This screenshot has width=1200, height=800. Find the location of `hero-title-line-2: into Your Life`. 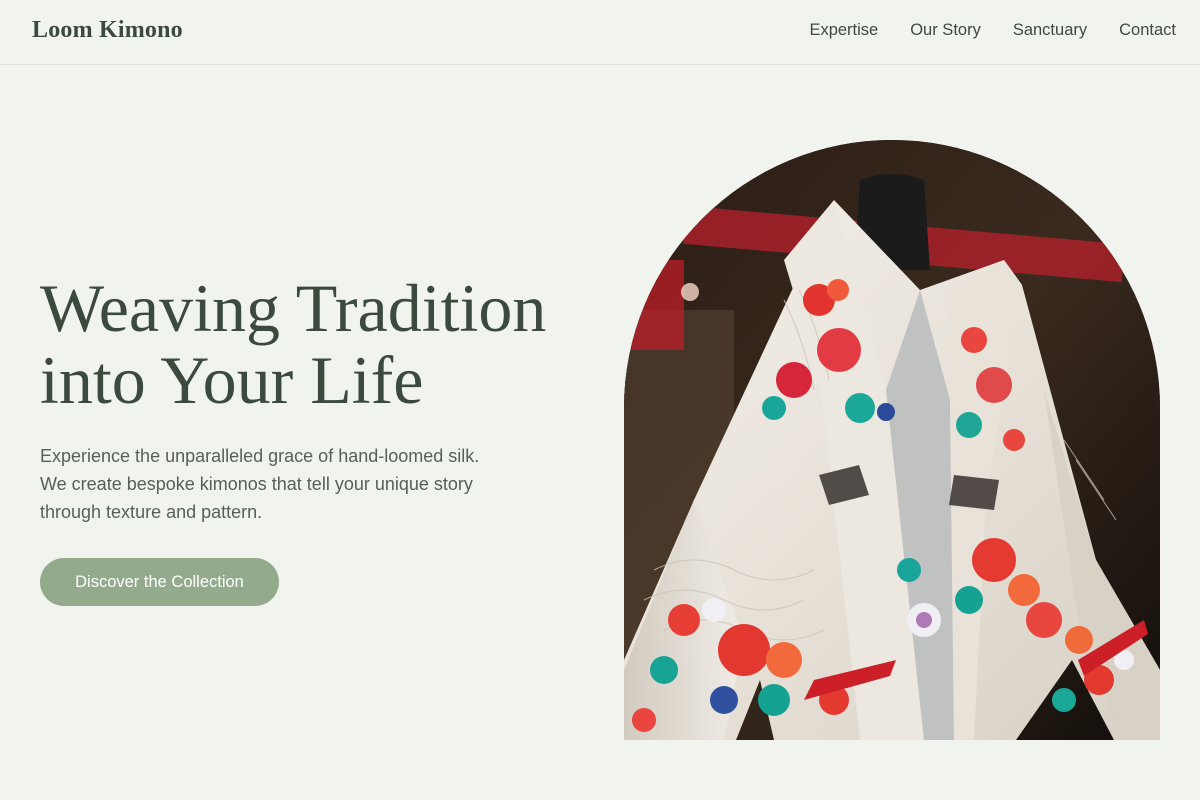

hero-title-line-2: into Your Life is located at coordinates (232, 380).